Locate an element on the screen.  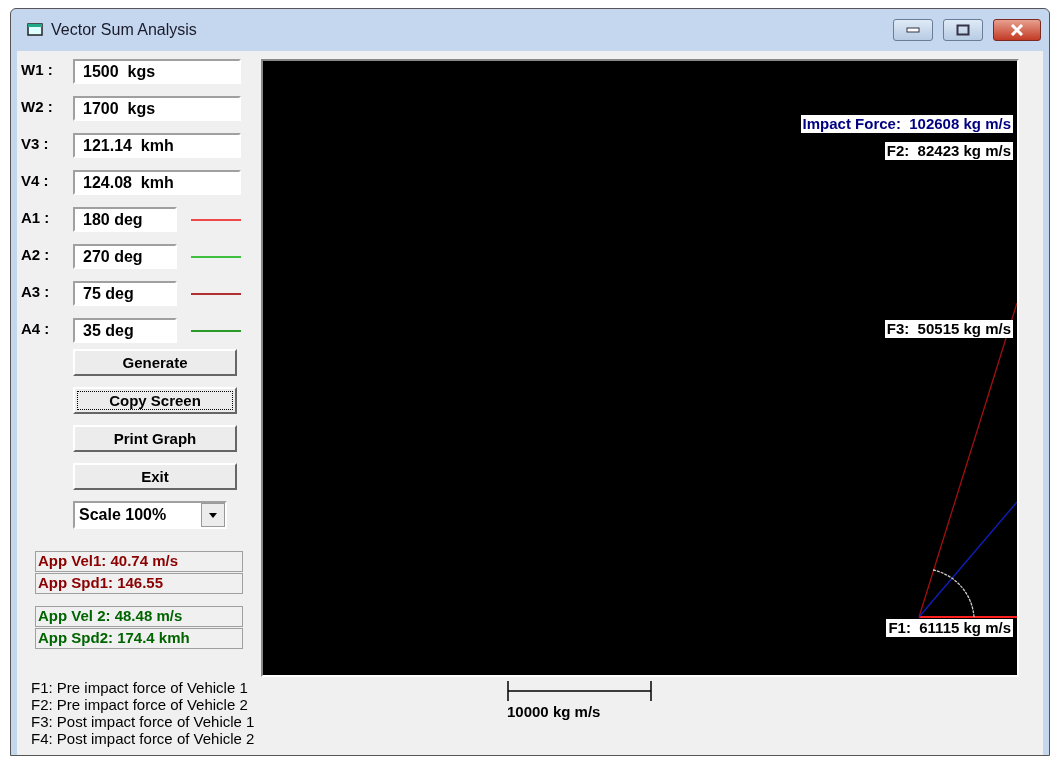
input-field: 1500 kgs is located at coordinates (157, 71).